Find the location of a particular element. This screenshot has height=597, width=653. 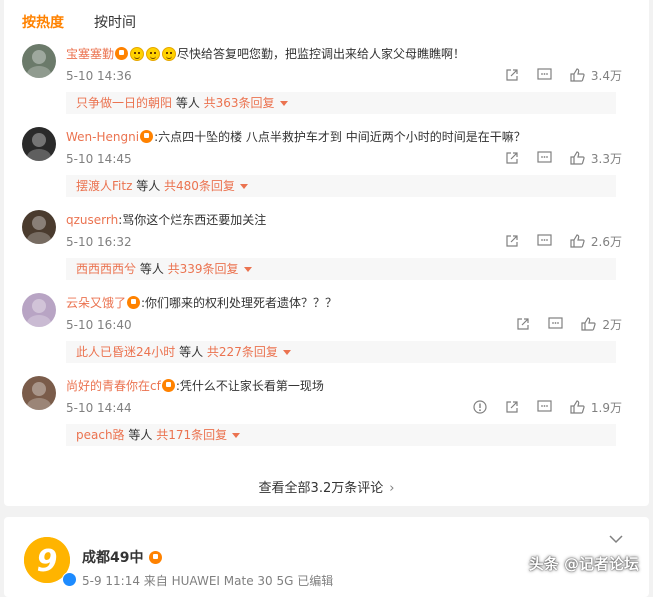

reply-username: 只争做一日的朝阳 is located at coordinates (124, 103).